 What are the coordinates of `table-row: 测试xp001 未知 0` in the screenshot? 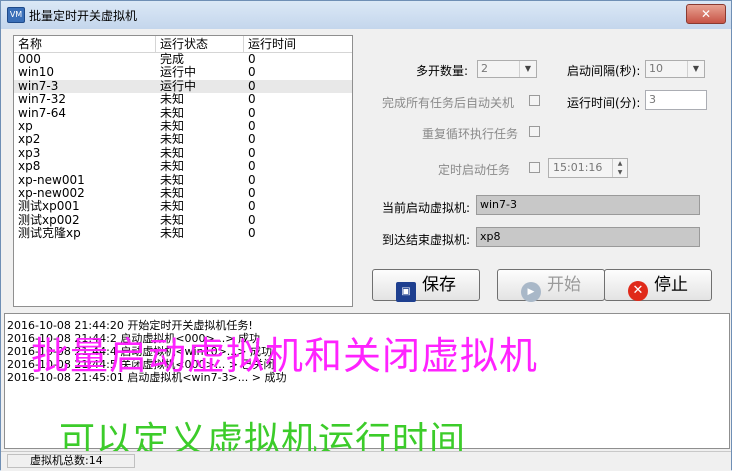 It's located at (183, 206).